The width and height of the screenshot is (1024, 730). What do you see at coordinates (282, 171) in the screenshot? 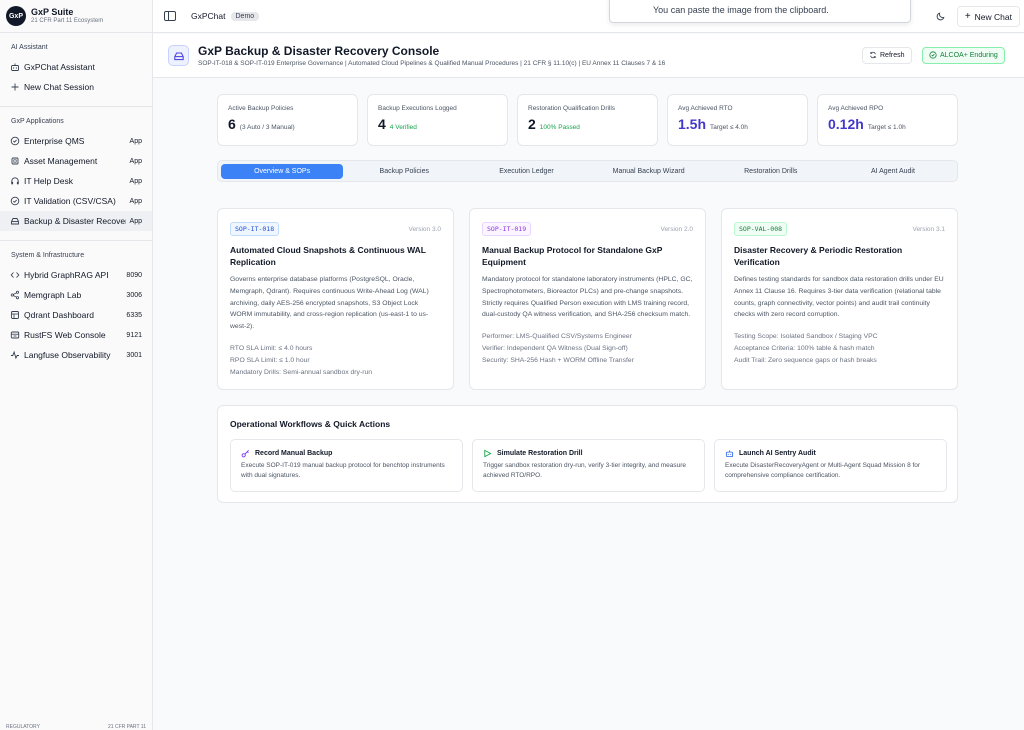
I see `tab-overview: Overview & SOPs` at bounding box center [282, 171].